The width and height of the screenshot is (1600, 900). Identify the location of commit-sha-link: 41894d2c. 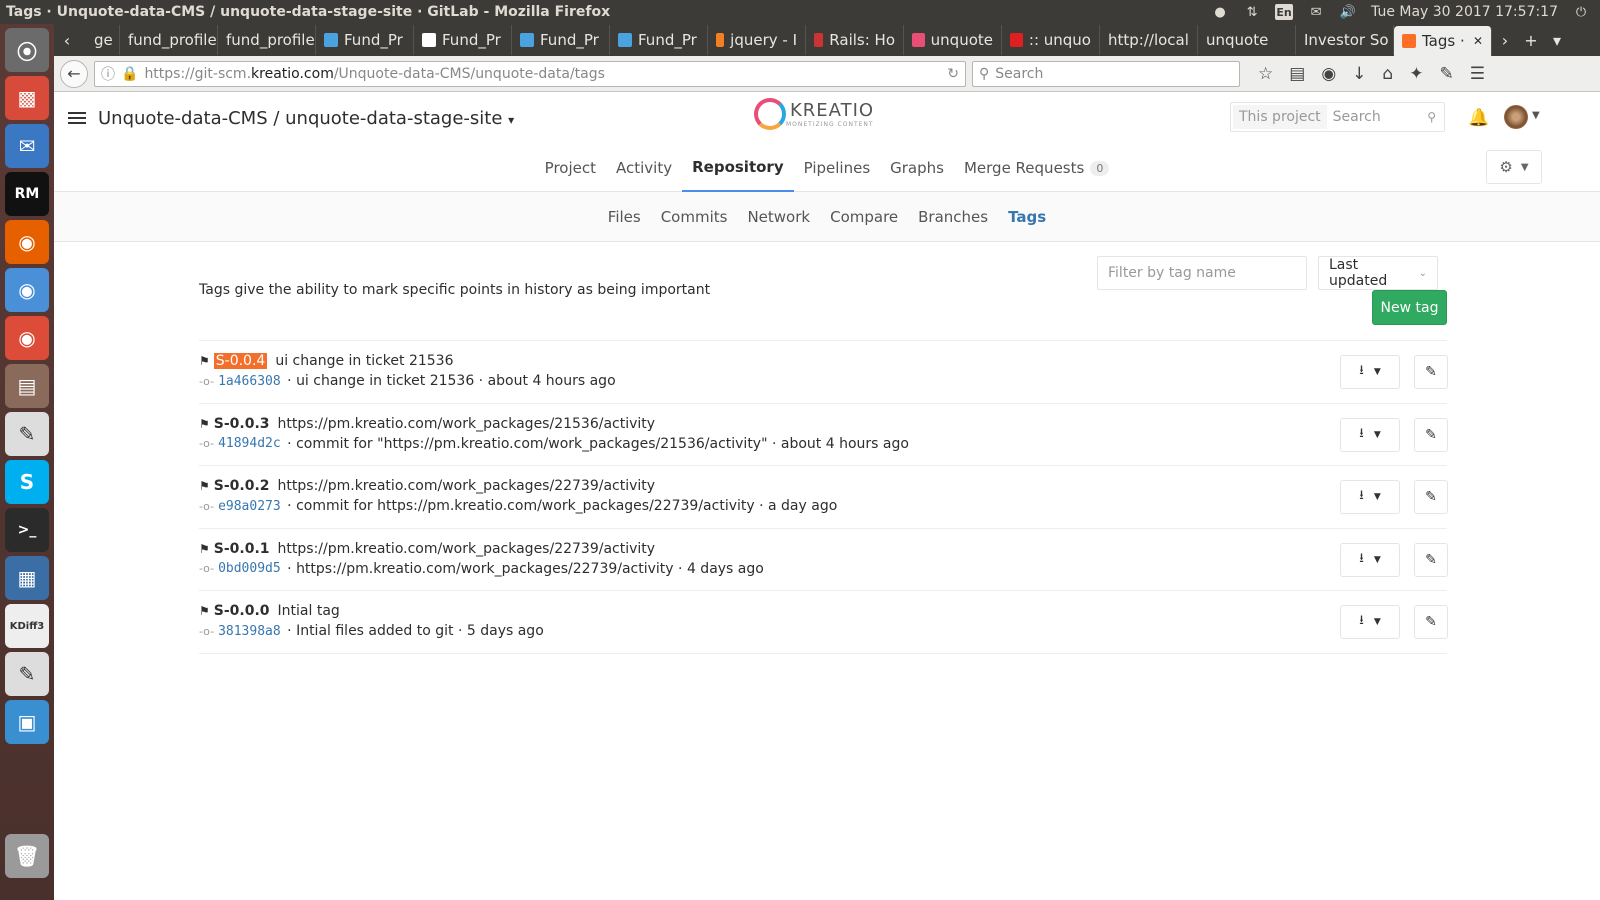
(249, 443).